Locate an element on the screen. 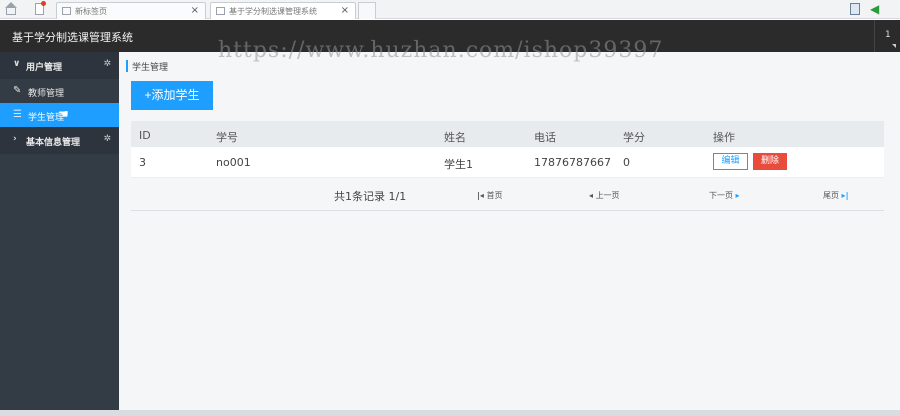 The height and width of the screenshot is (416, 900). sidebar-item-teacher-management: ✎ 教师管理 is located at coordinates (59, 91).